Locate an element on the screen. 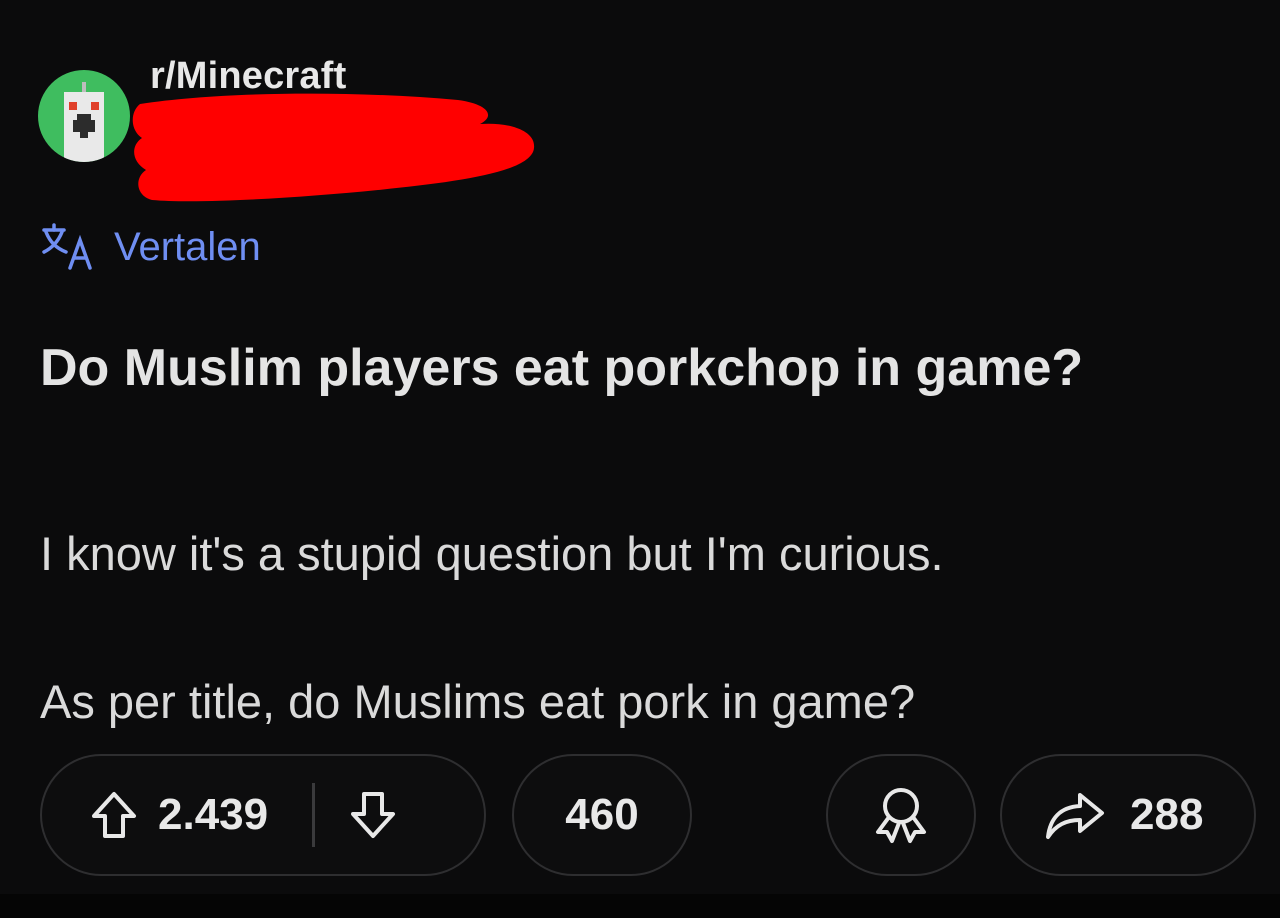 This screenshot has width=1280, height=918. upvote-count: 2.439 is located at coordinates (213, 814).